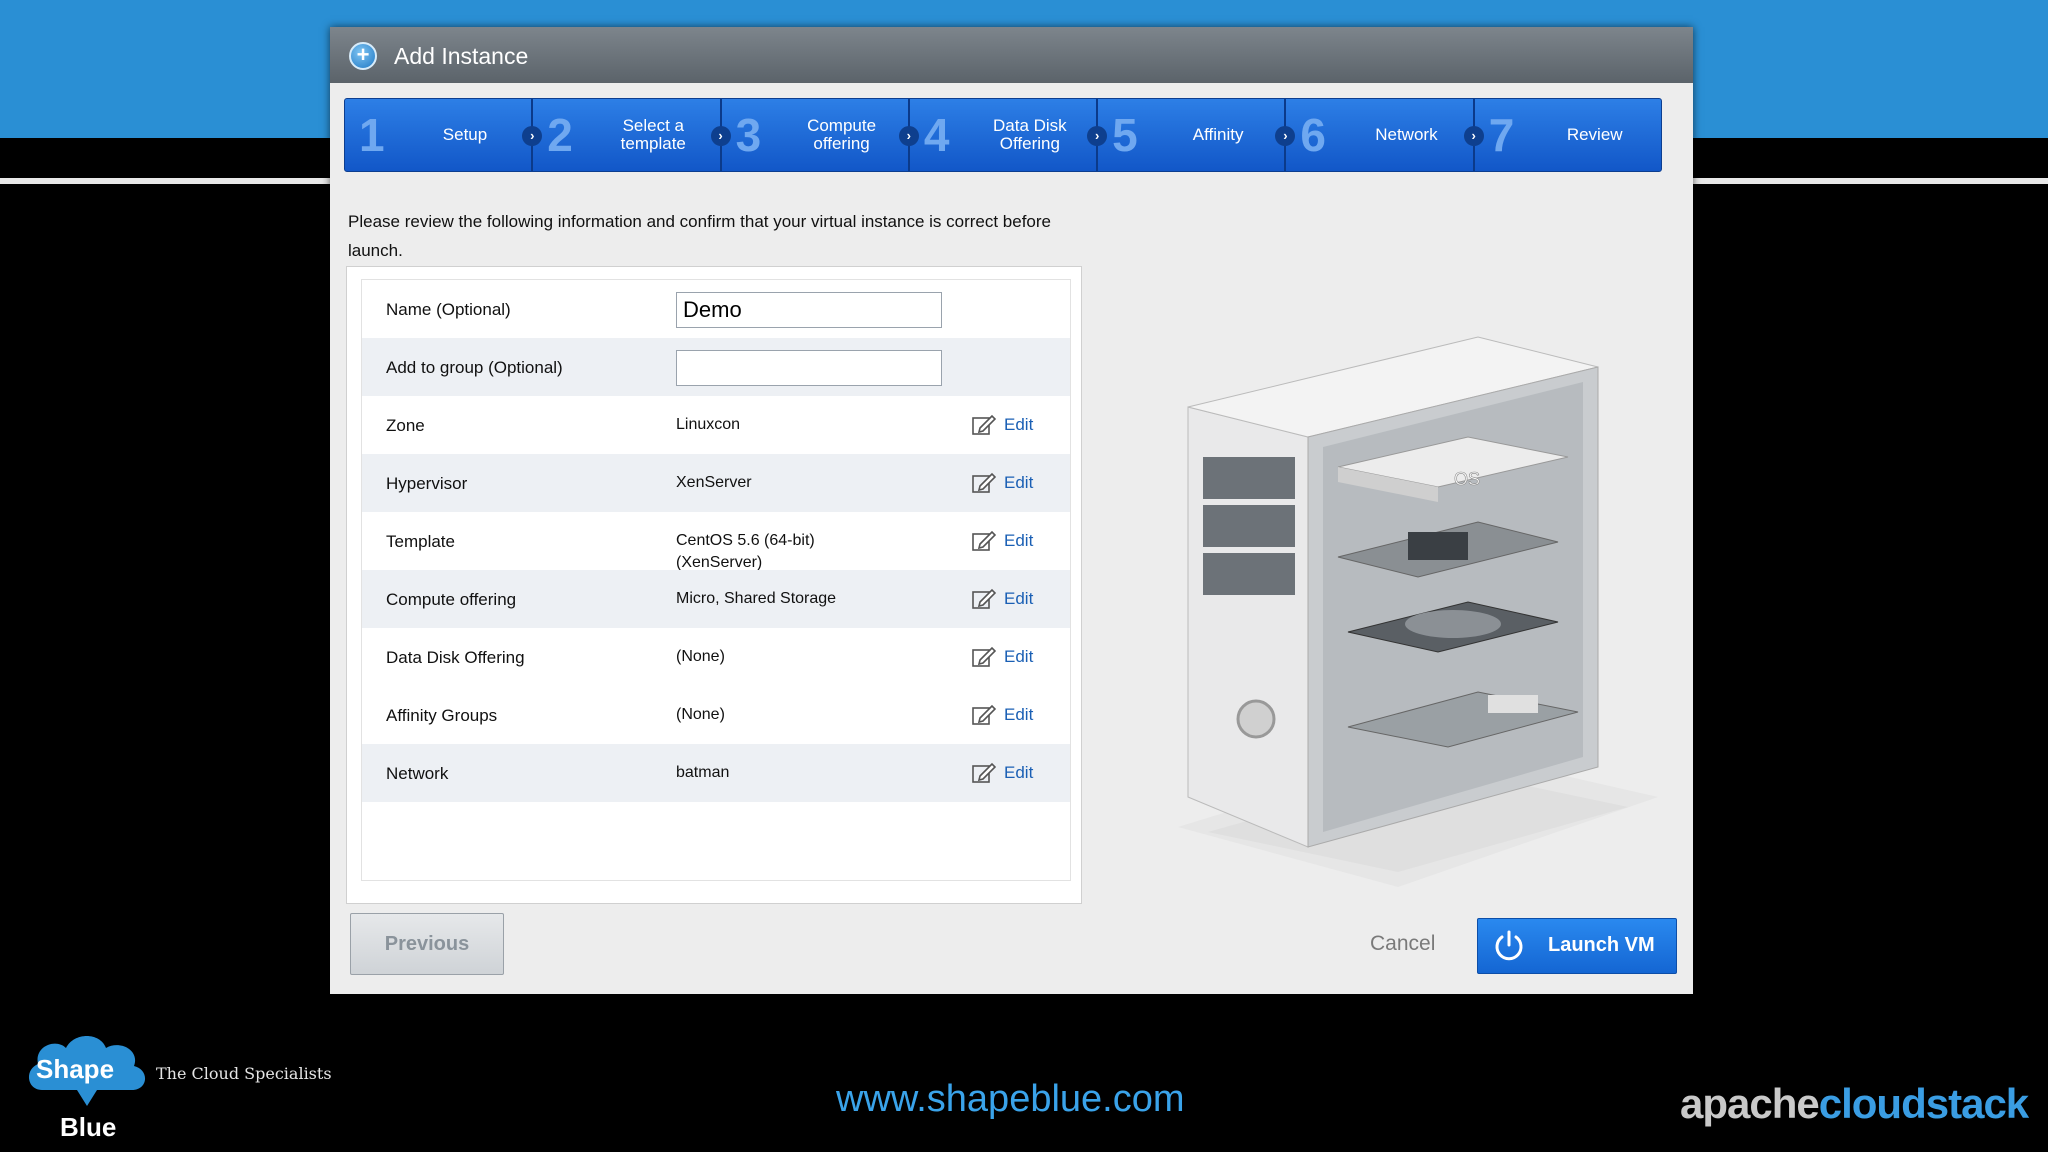 This screenshot has width=2048, height=1152. I want to click on step-label: Select a template, so click(653, 134).